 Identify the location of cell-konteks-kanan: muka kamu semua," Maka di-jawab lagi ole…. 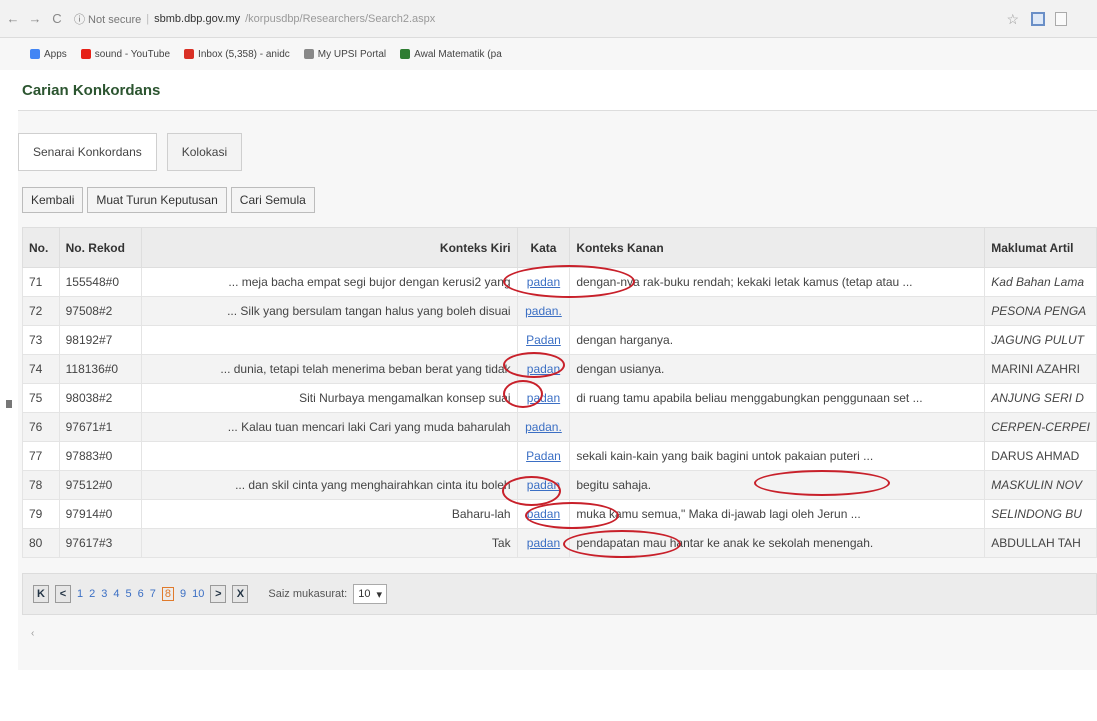
(777, 514).